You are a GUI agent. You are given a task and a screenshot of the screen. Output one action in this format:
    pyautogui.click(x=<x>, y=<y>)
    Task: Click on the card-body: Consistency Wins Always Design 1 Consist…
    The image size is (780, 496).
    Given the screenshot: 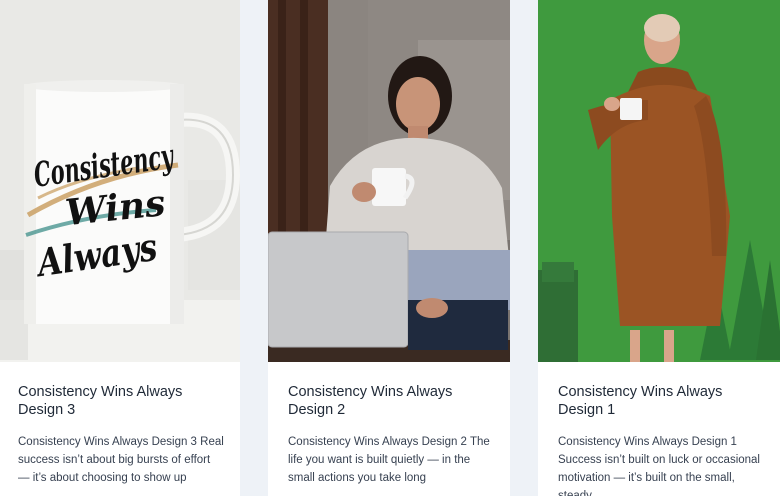 What is the action you would take?
    pyautogui.click(x=659, y=429)
    